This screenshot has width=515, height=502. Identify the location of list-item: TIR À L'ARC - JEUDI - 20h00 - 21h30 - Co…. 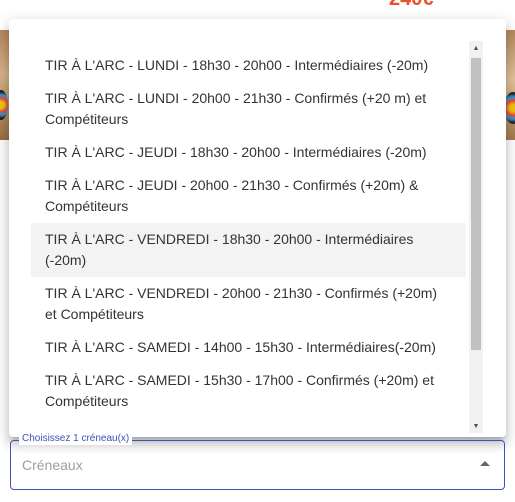
(248, 196).